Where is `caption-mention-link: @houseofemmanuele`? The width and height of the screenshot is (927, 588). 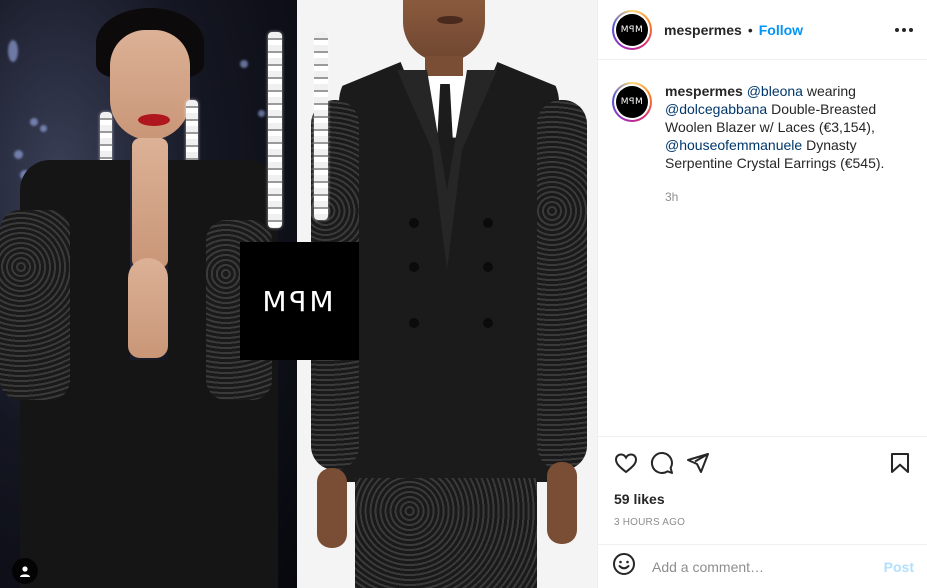 caption-mention-link: @houseofemmanuele is located at coordinates (733, 145).